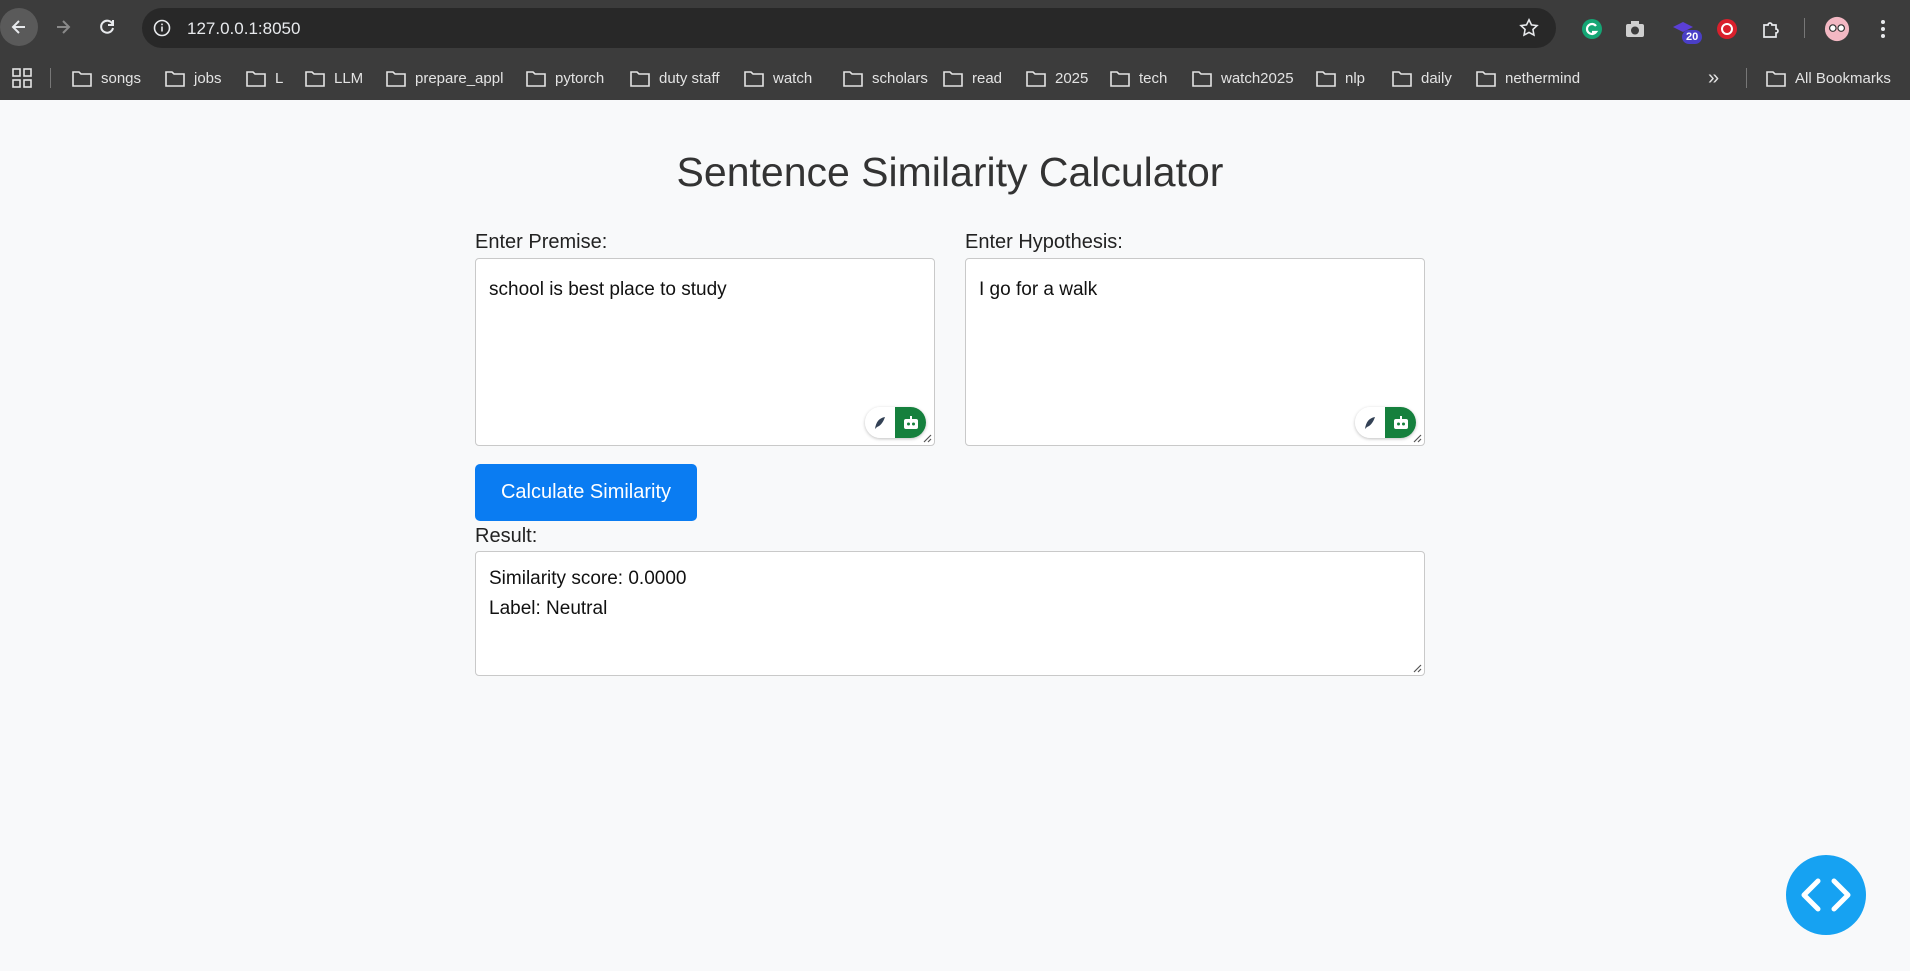 The width and height of the screenshot is (1910, 971). Describe the element at coordinates (1138, 78) in the screenshot. I see `bookmark-item: tech` at that location.